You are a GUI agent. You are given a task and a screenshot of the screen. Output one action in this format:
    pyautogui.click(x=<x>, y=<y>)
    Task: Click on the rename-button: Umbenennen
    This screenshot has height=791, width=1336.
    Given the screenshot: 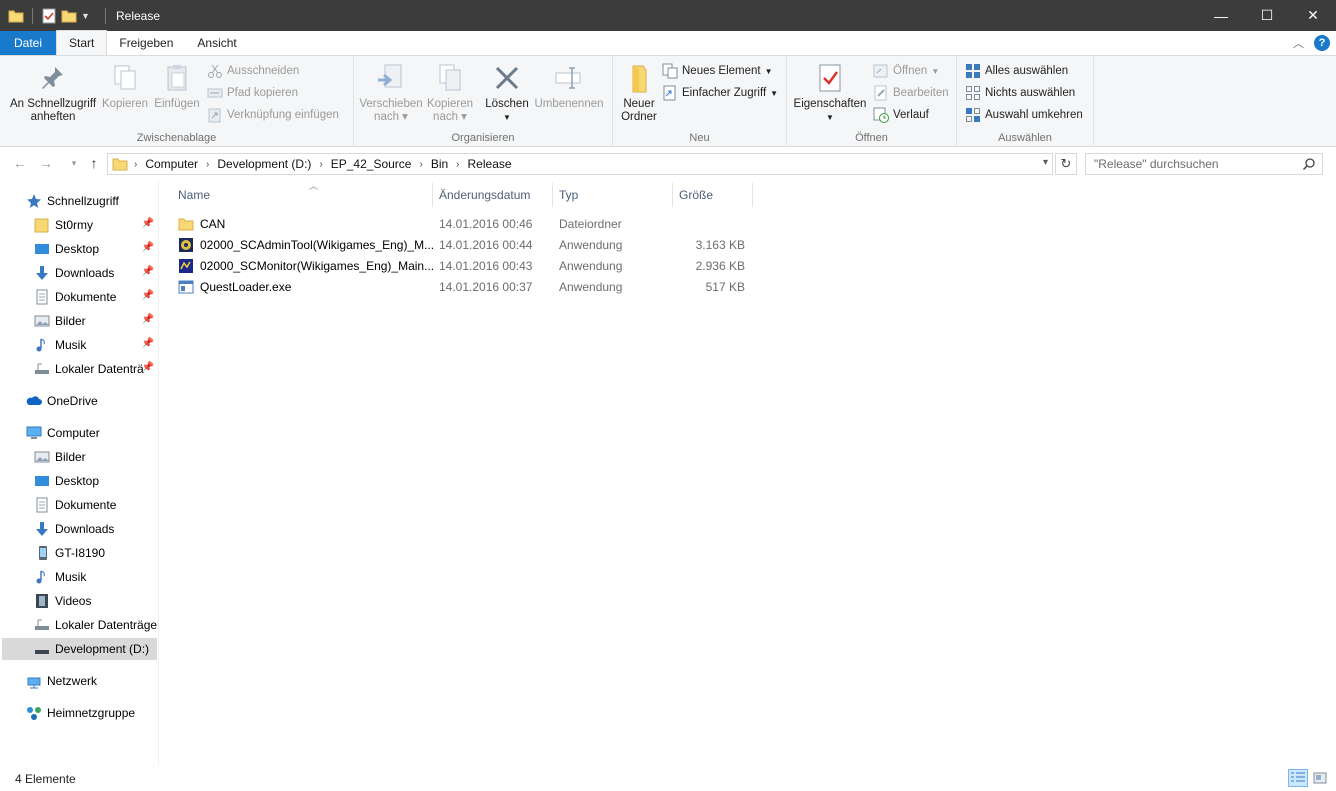 What is the action you would take?
    pyautogui.click(x=569, y=86)
    